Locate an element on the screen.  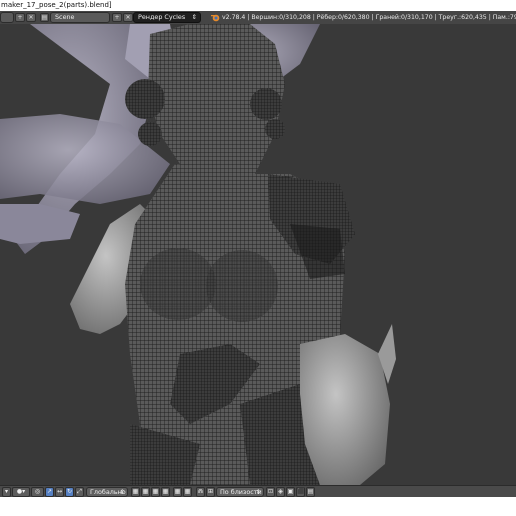
scene-icon: ▤ is located at coordinates (44, 17).